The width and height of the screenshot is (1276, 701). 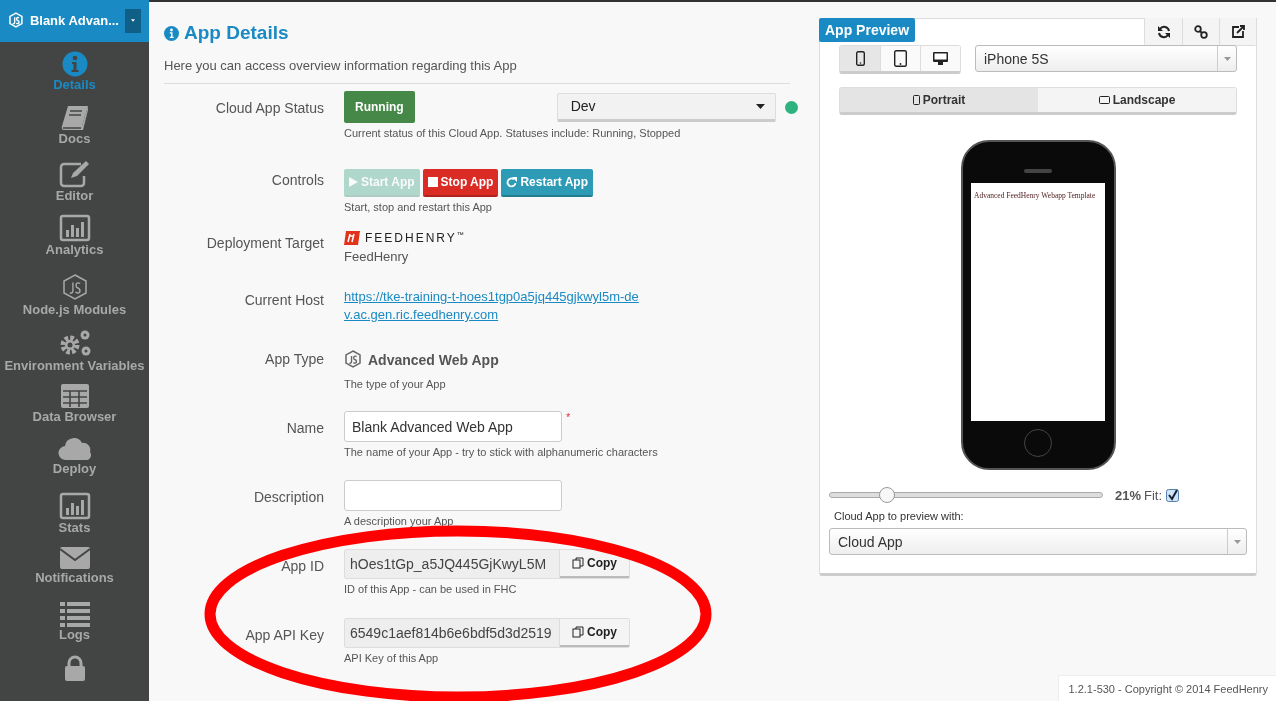 What do you see at coordinates (512, 133) in the screenshot?
I see `help-text: Current status of this Cloud App. Statuses include: Running, Stopped` at bounding box center [512, 133].